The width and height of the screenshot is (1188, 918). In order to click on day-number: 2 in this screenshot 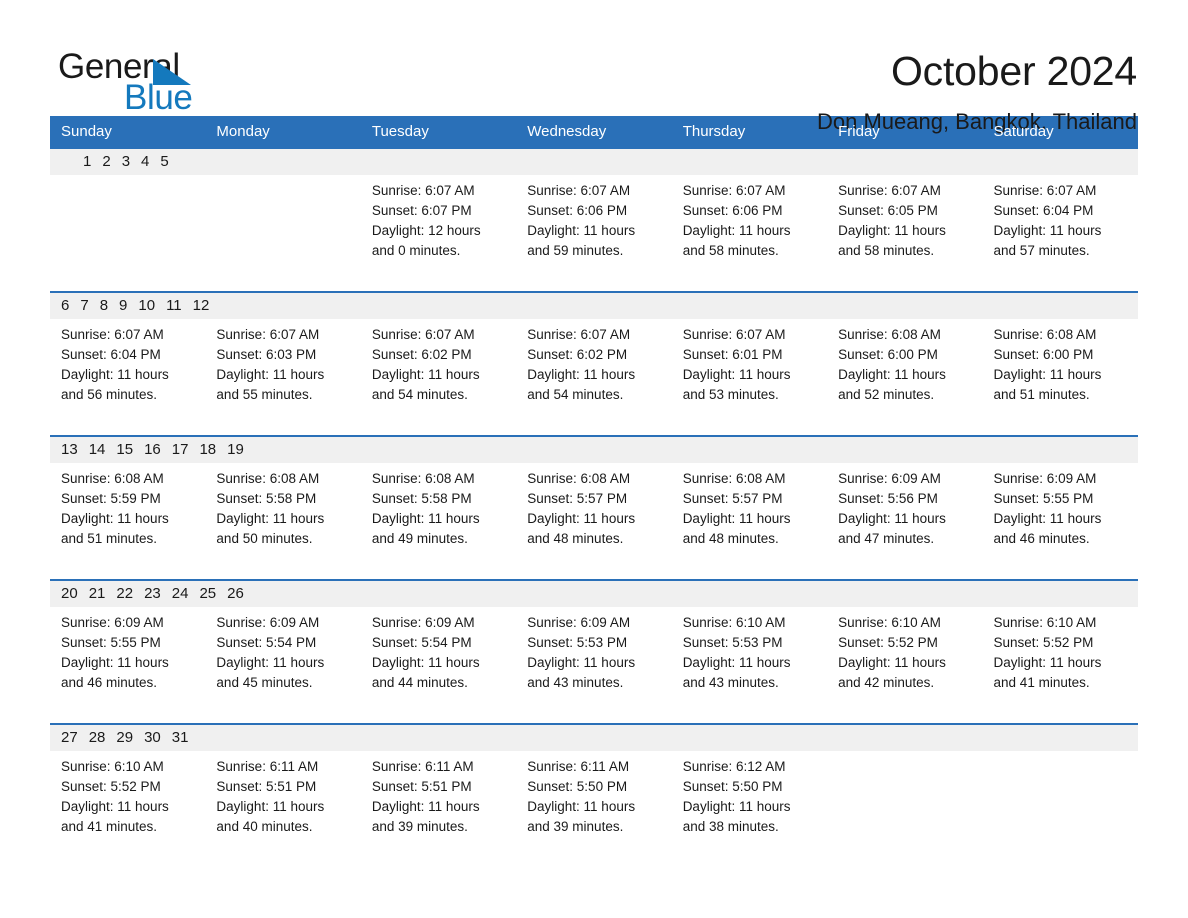, I will do `click(106, 161)`.